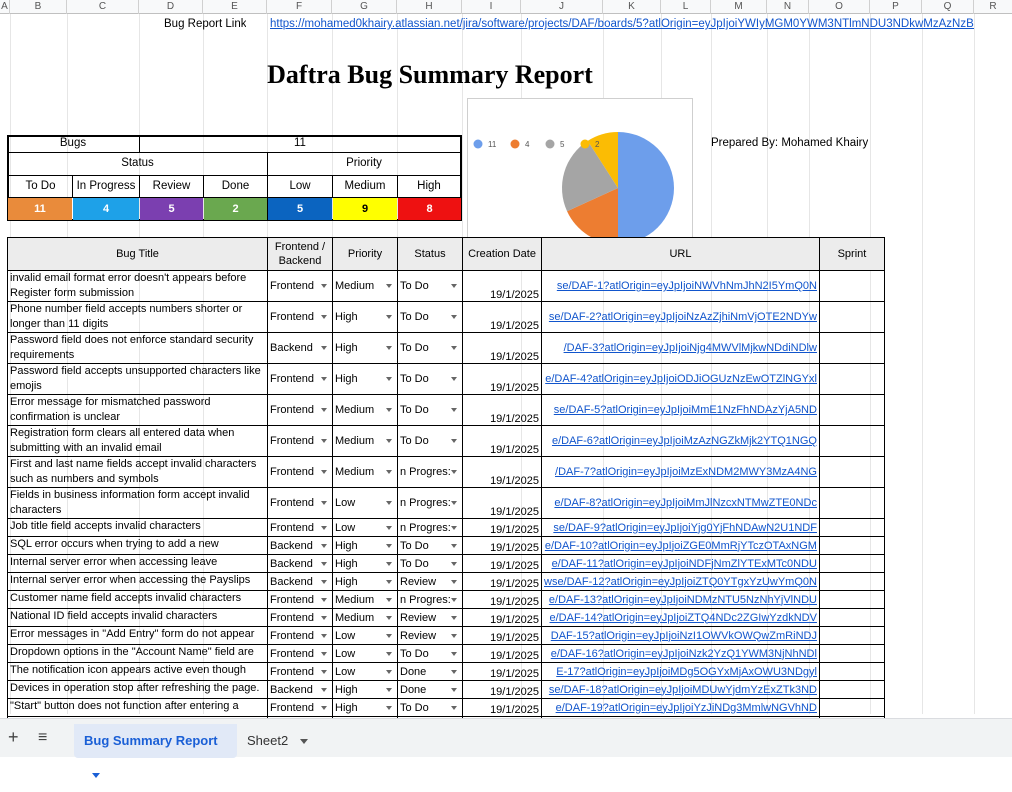 This screenshot has width=1012, height=792. I want to click on column-header: N, so click(788, 7).